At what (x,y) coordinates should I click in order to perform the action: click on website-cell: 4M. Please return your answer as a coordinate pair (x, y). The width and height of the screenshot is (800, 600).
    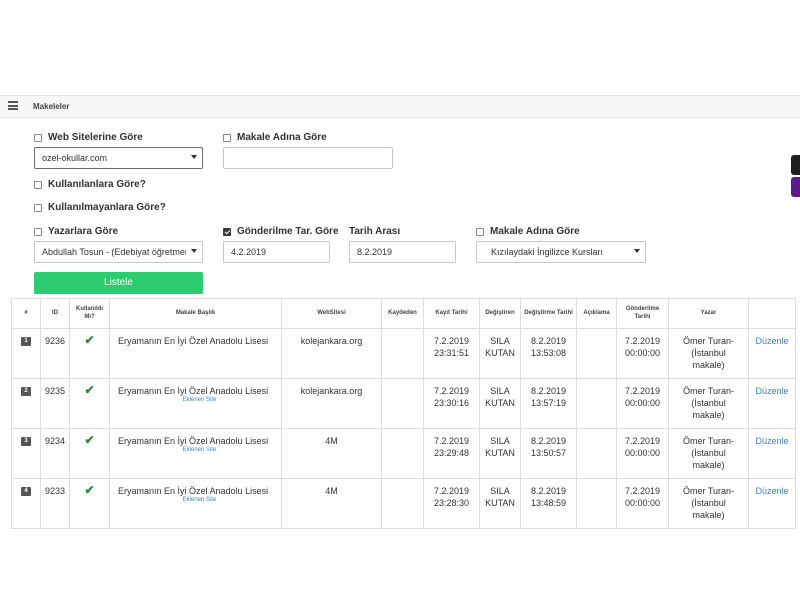
    Looking at the image, I should click on (331, 503).